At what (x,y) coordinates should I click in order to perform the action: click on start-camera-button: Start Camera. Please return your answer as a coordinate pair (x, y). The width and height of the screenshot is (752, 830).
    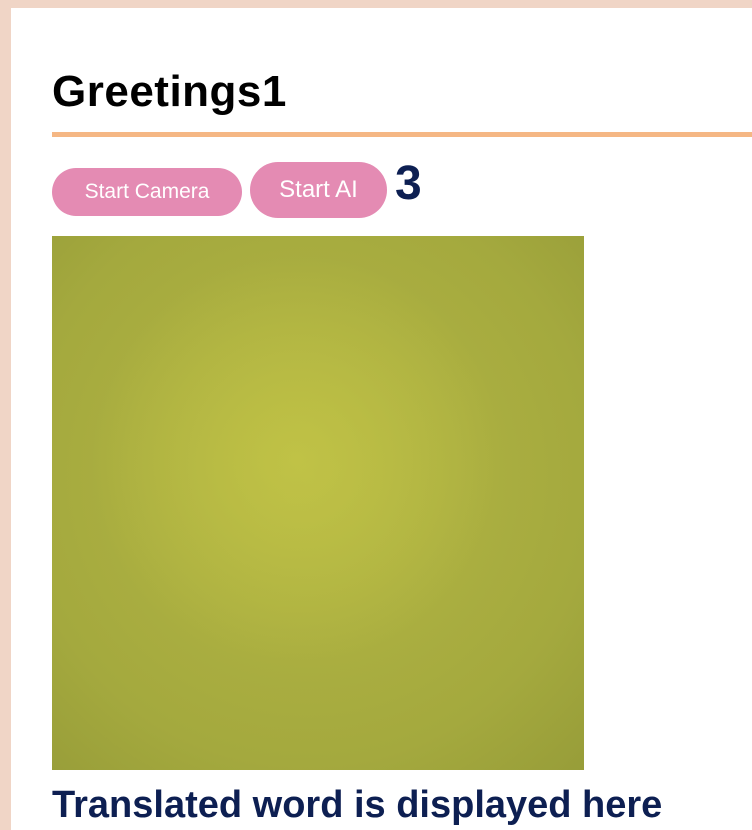
    Looking at the image, I should click on (147, 192).